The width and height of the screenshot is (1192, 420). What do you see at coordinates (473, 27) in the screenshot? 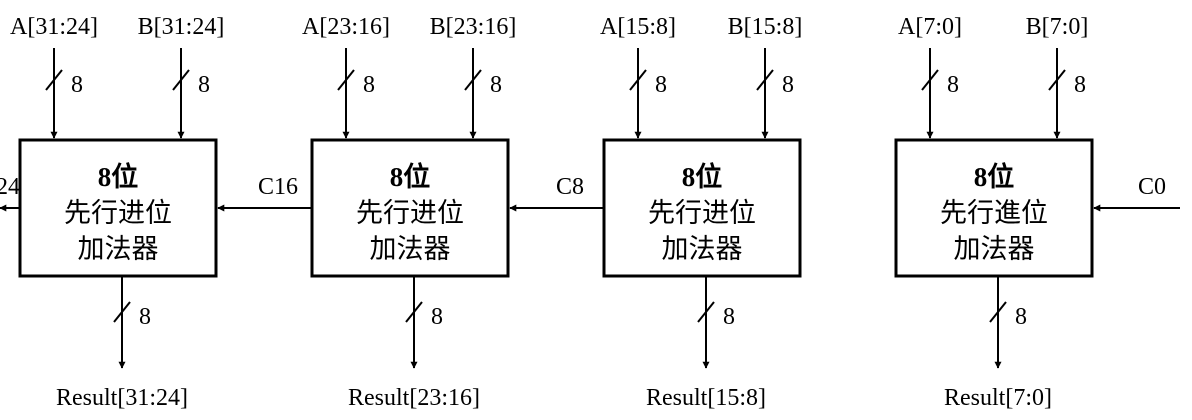
I see `input-b-label: B[23:16]` at bounding box center [473, 27].